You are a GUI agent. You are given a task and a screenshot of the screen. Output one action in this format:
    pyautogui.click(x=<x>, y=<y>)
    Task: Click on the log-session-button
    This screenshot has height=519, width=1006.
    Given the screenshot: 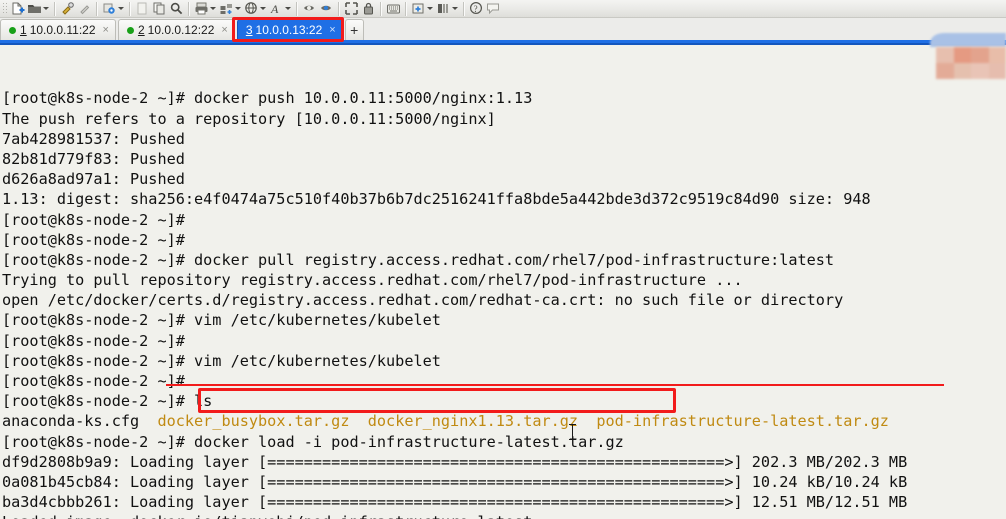 What is the action you would take?
    pyautogui.click(x=230, y=9)
    